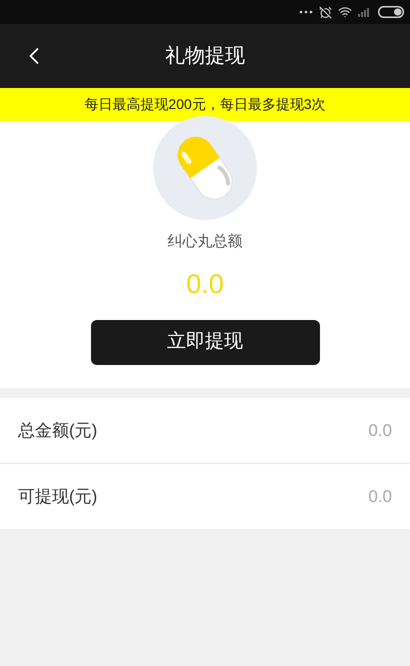  I want to click on signal-icon, so click(365, 12).